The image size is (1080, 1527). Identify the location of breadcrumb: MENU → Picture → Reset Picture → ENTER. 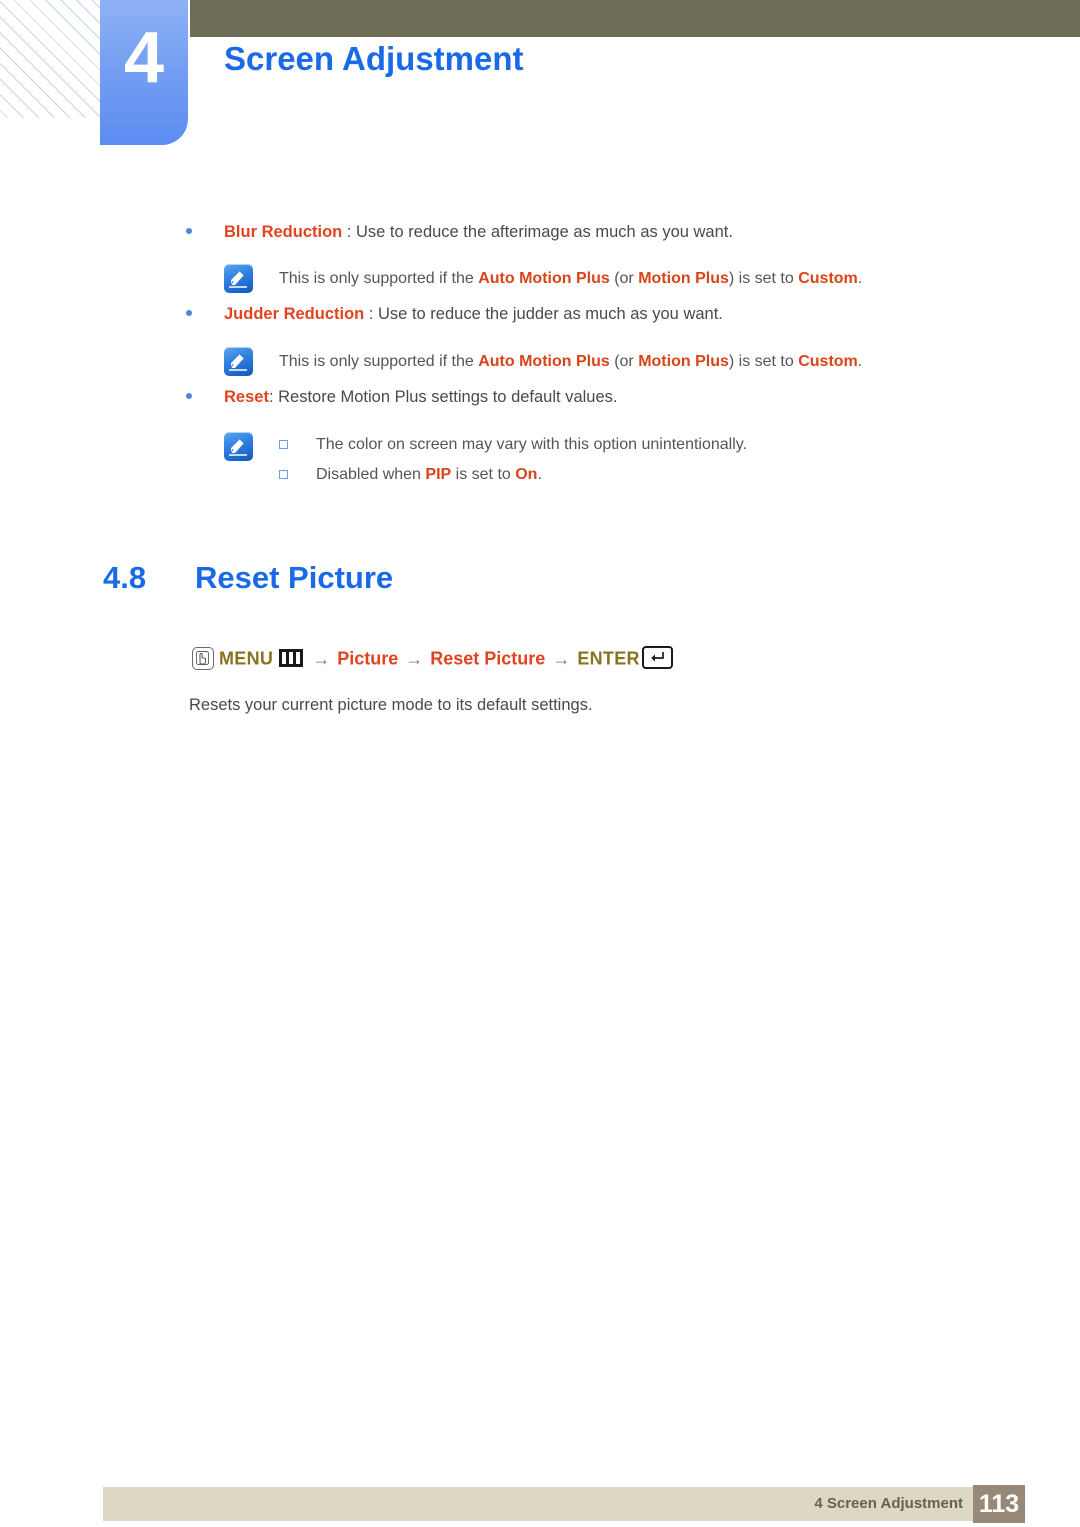
(432, 659).